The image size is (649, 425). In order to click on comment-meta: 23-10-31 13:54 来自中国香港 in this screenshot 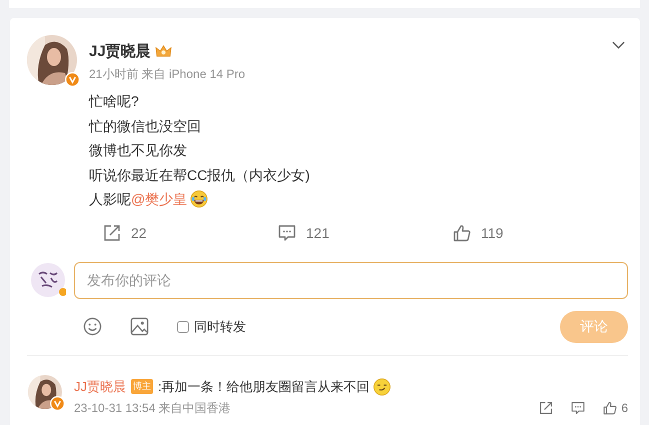, I will do `click(152, 408)`.